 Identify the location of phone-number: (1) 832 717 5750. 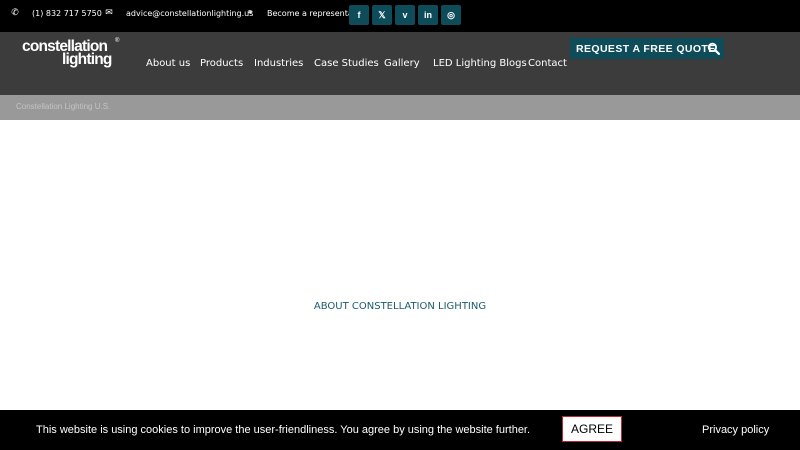
(67, 13).